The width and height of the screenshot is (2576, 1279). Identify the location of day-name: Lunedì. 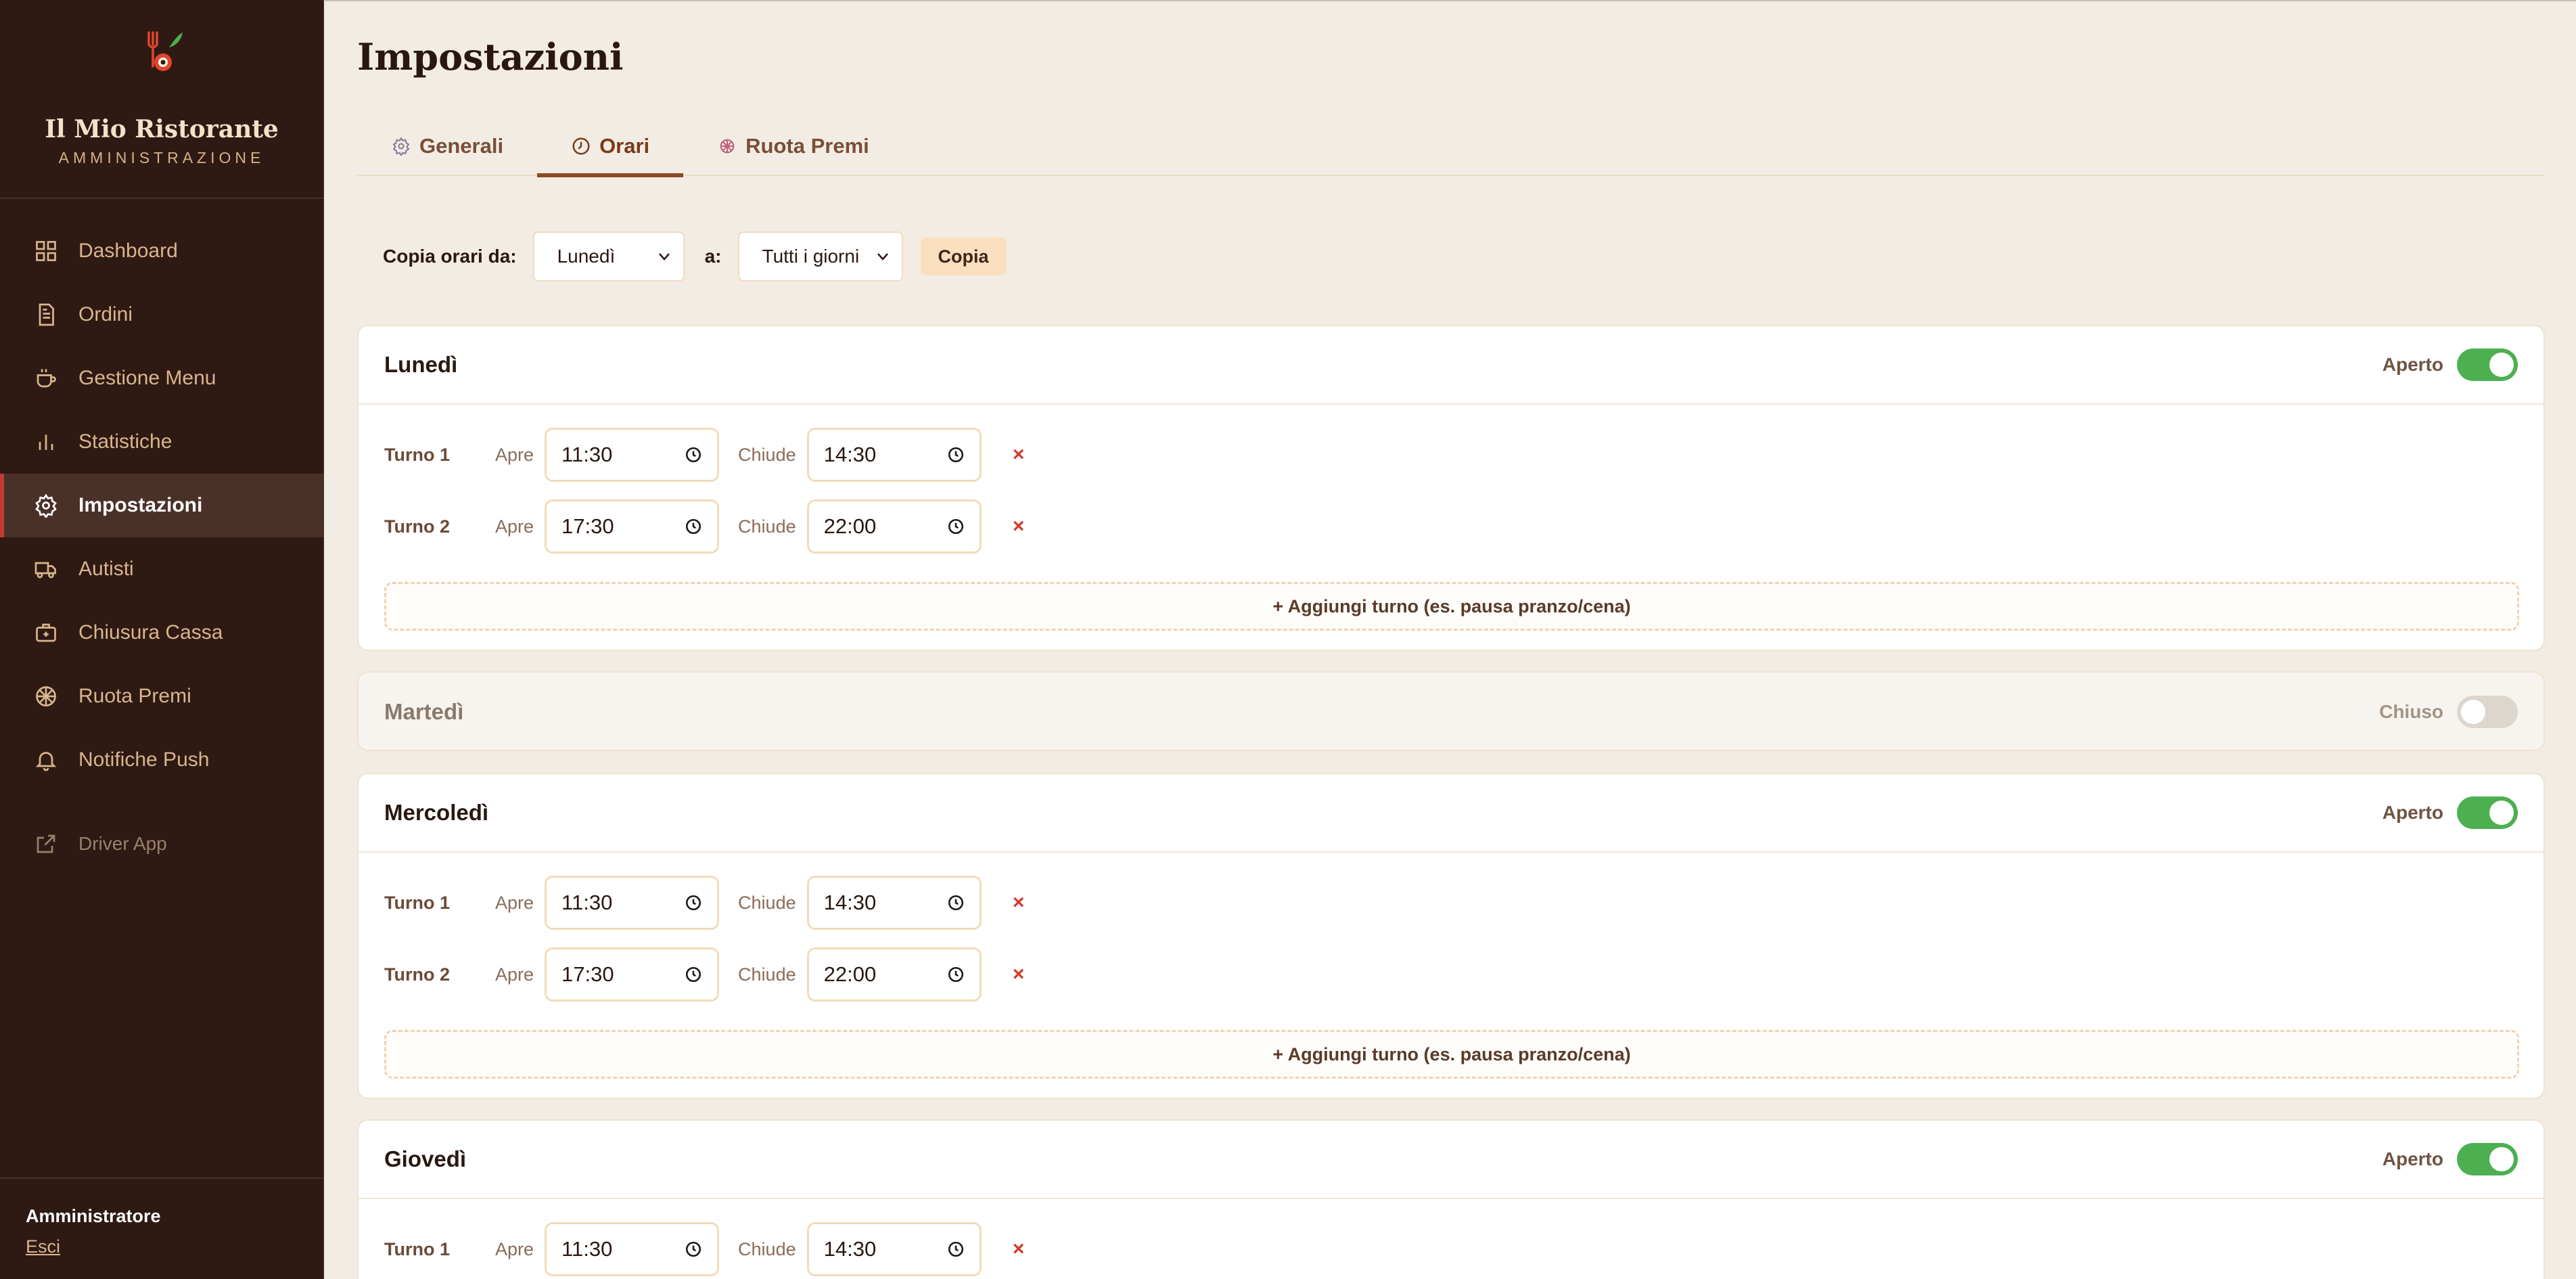
(421, 364).